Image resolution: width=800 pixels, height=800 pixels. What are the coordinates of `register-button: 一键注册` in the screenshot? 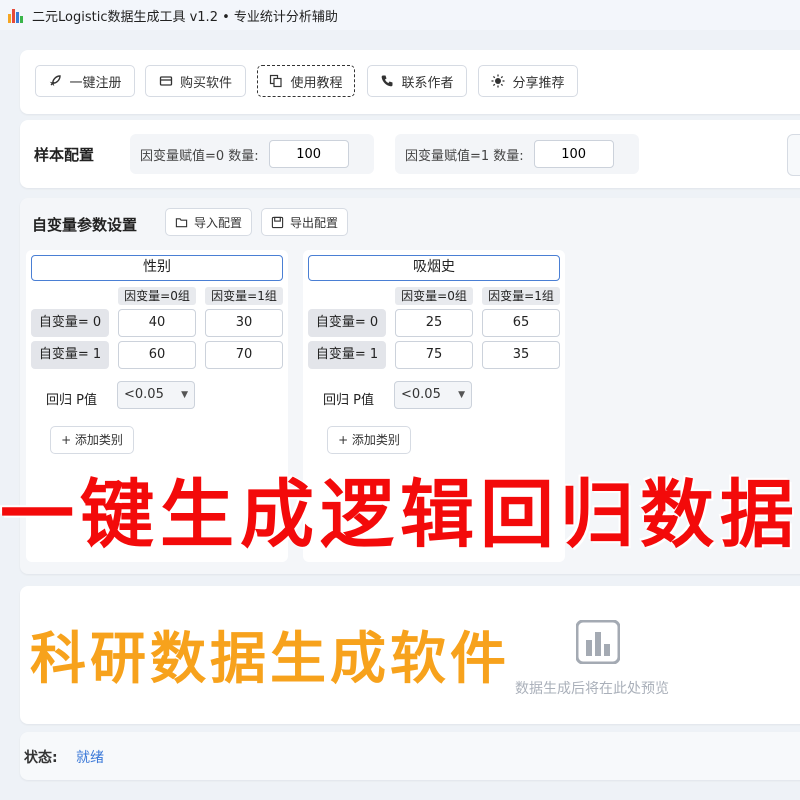 It's located at (85, 81).